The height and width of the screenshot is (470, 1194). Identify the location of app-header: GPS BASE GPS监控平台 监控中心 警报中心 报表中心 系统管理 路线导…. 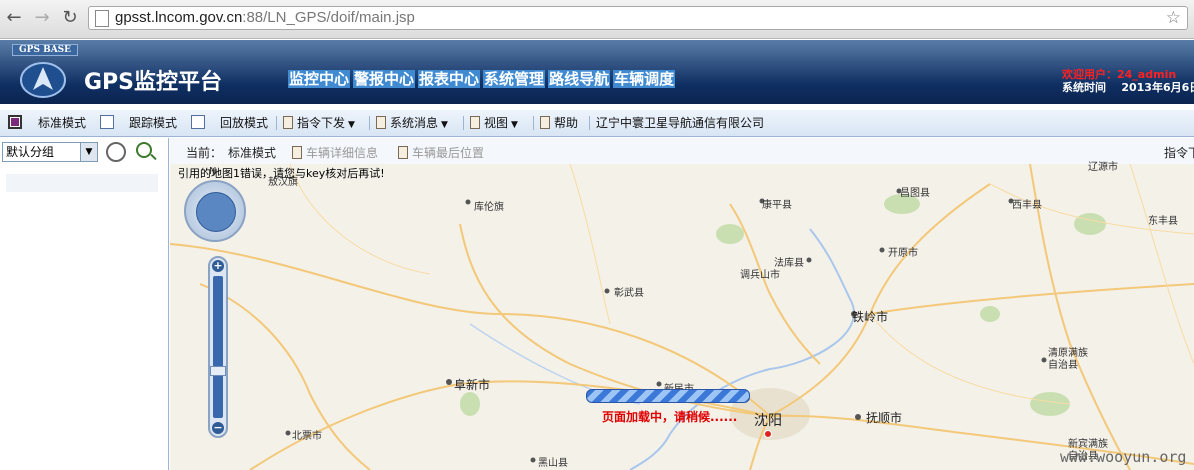
(597, 72).